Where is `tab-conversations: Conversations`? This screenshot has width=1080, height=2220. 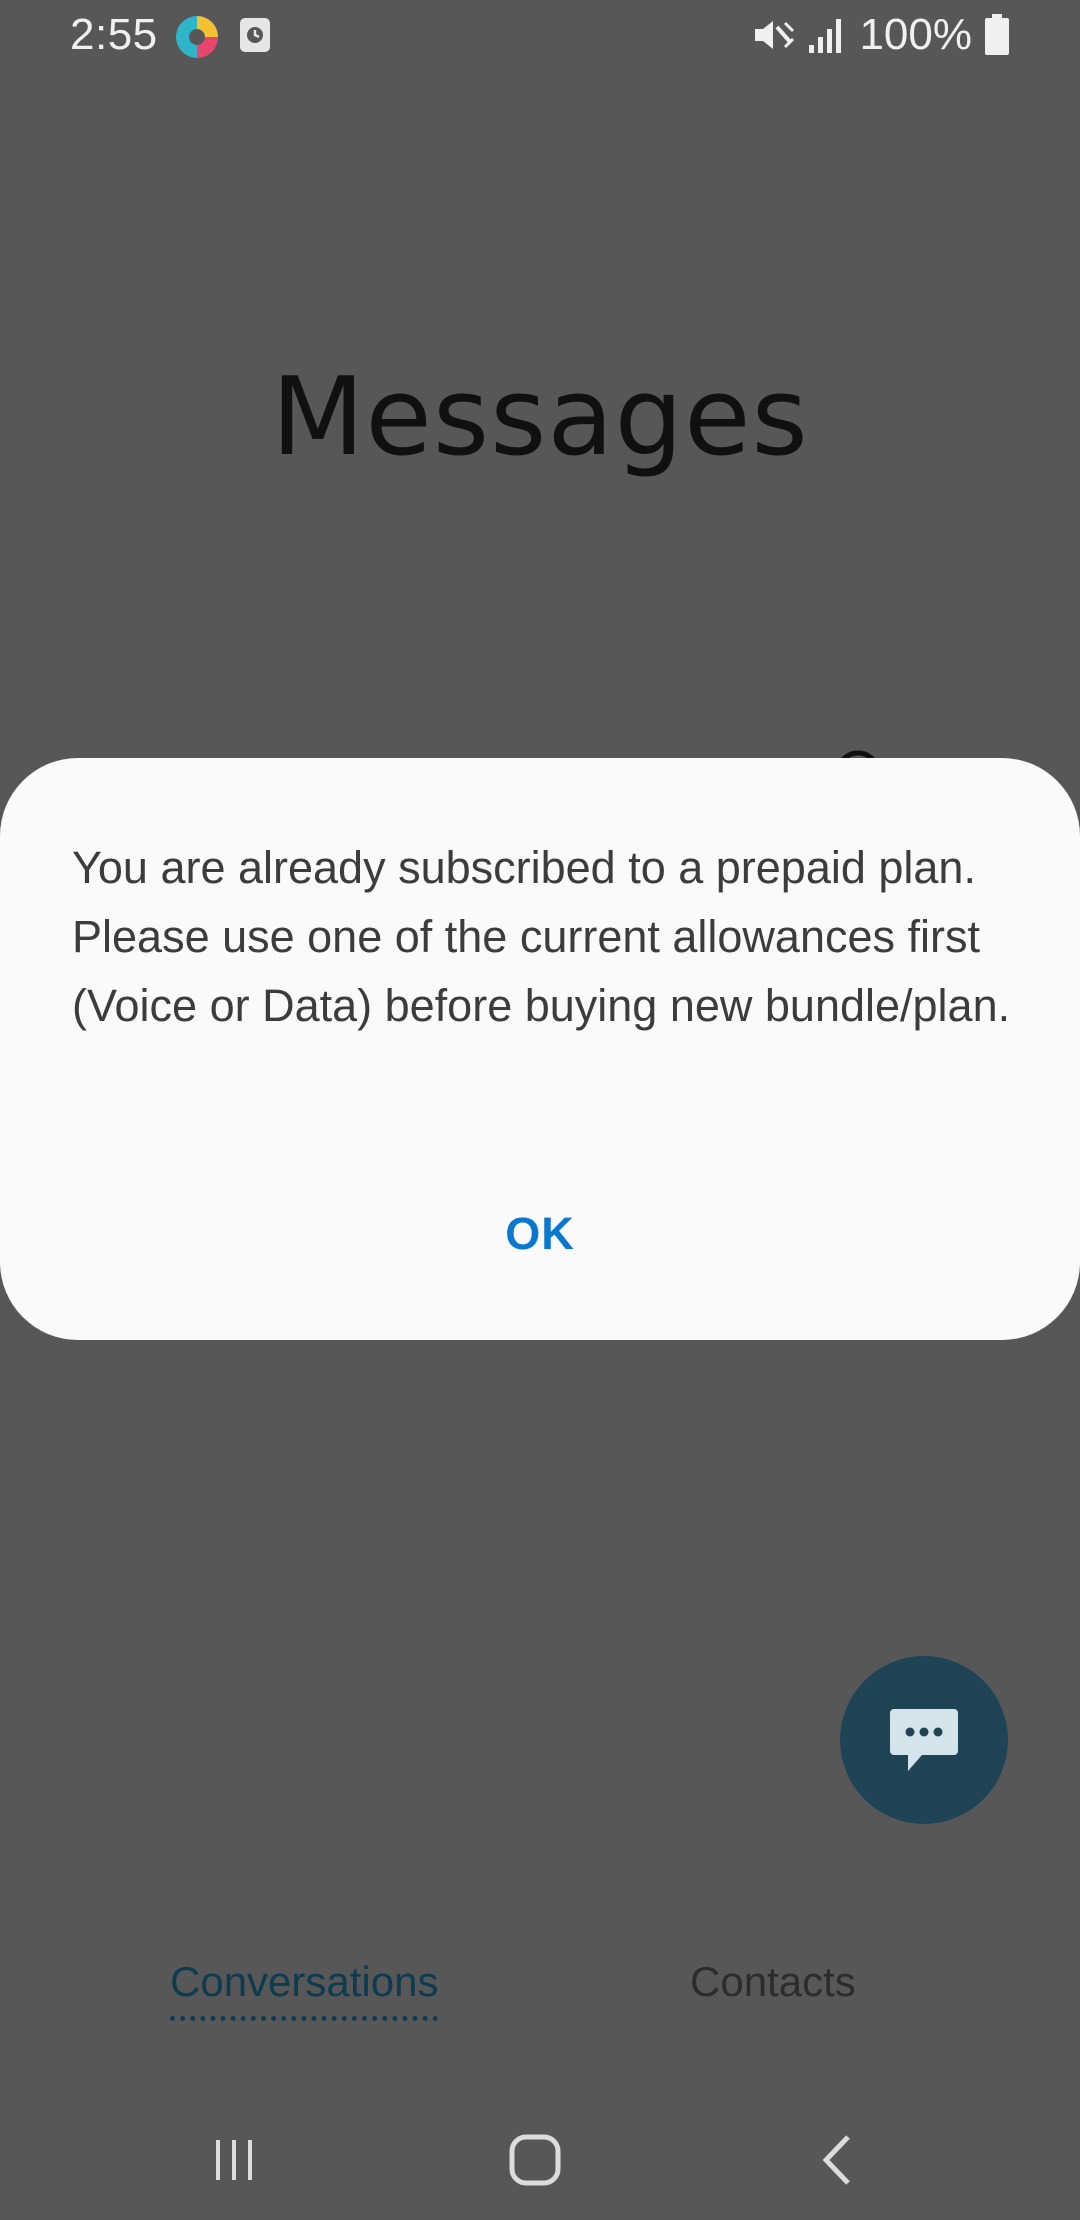 tab-conversations: Conversations is located at coordinates (304, 1989).